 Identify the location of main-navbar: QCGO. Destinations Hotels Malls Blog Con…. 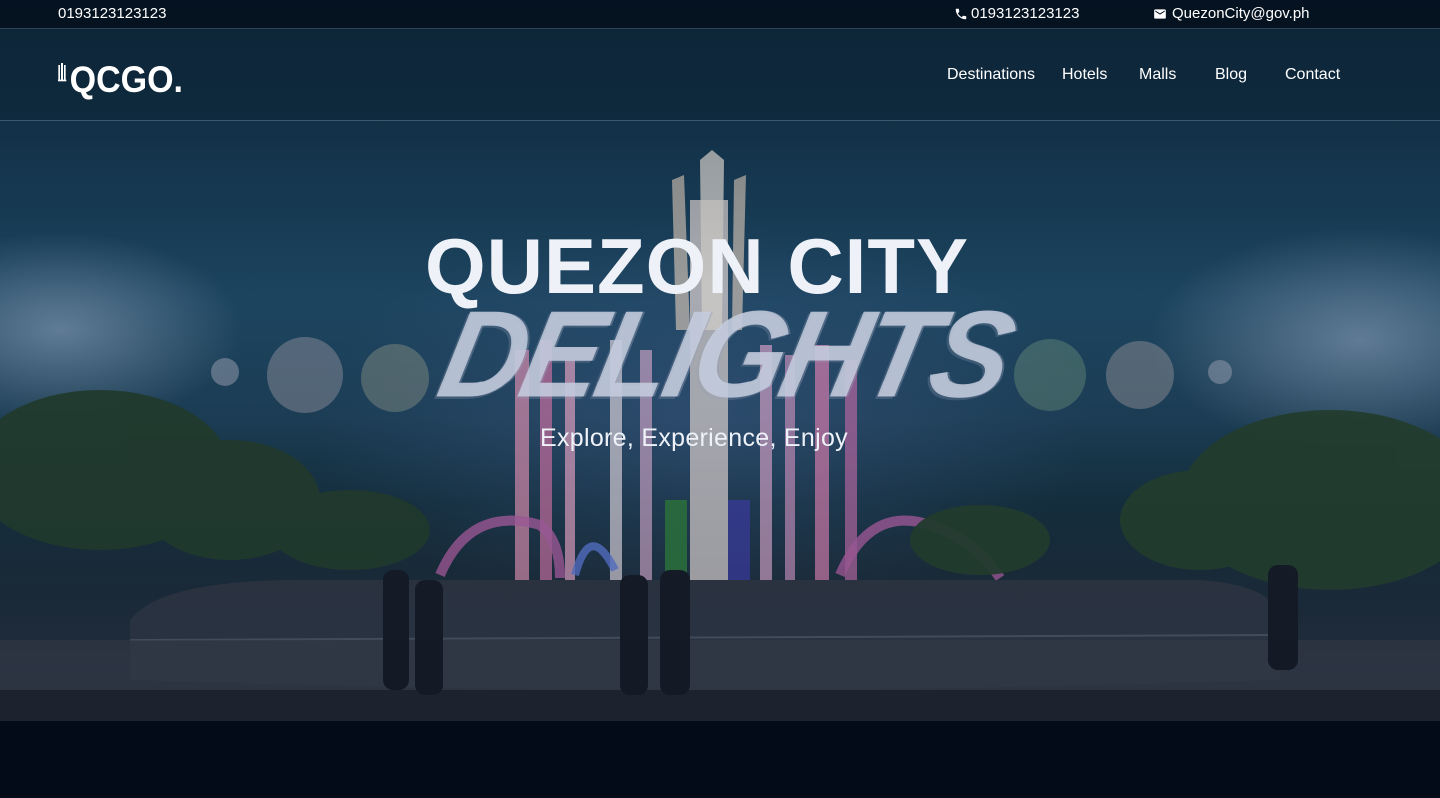
(720, 75).